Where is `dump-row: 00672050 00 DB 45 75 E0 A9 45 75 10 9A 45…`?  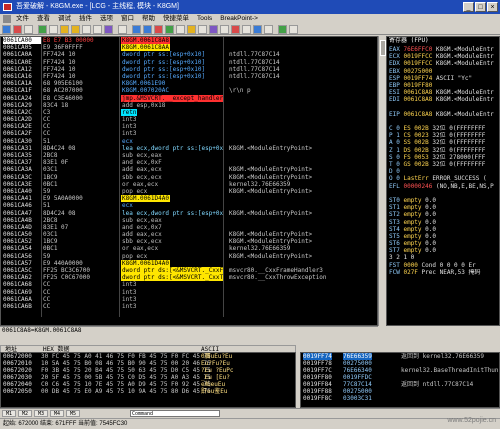
dump-row: 00672050 00 DB 45 75 E0 A9 45 75 10 9A 45… is located at coordinates (148, 391).